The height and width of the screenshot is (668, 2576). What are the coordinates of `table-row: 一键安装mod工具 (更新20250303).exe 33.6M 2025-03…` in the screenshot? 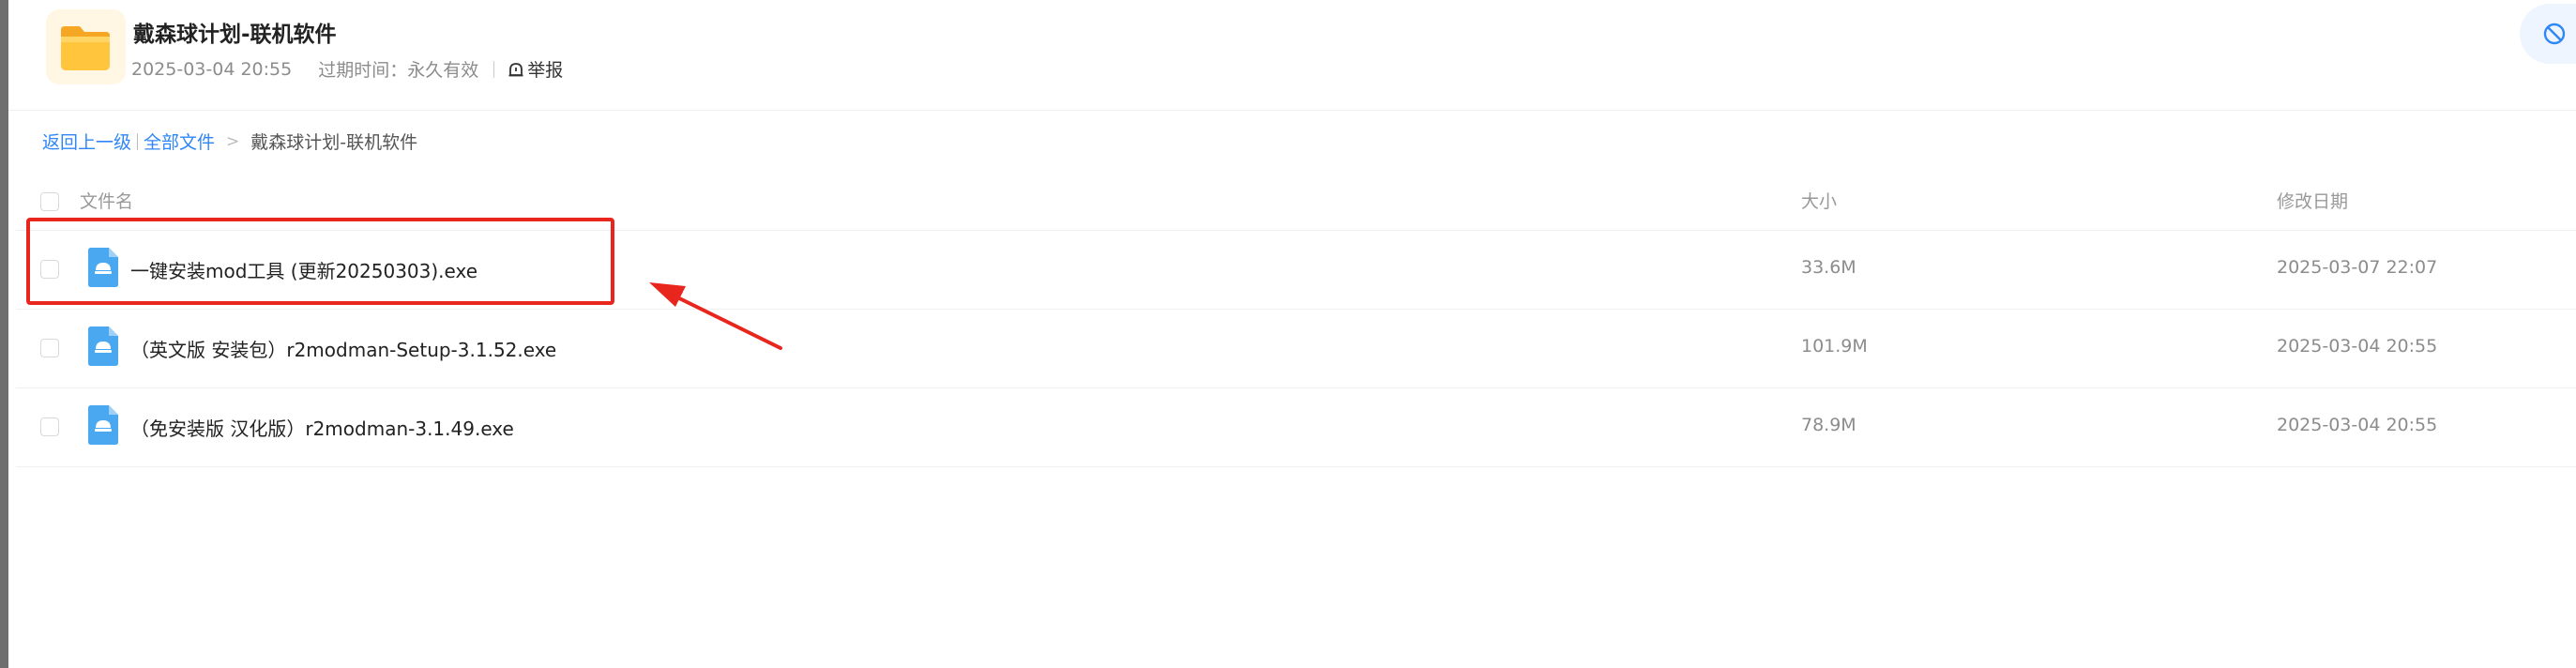 It's located at (1296, 270).